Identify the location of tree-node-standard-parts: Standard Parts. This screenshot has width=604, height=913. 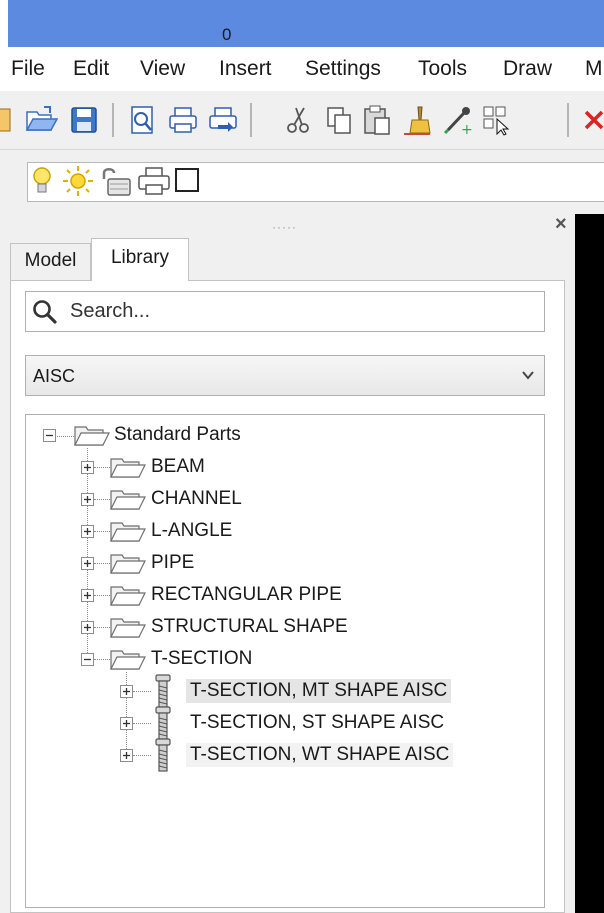
(177, 435).